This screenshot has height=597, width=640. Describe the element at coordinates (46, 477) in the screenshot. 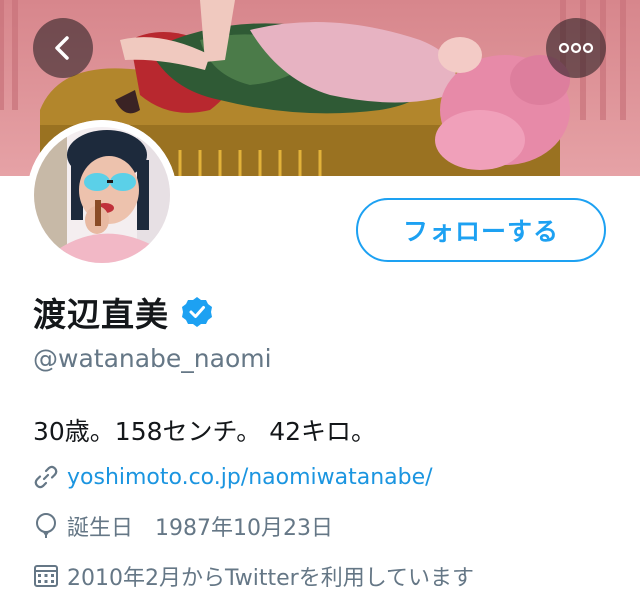

I see `link-icon` at that location.